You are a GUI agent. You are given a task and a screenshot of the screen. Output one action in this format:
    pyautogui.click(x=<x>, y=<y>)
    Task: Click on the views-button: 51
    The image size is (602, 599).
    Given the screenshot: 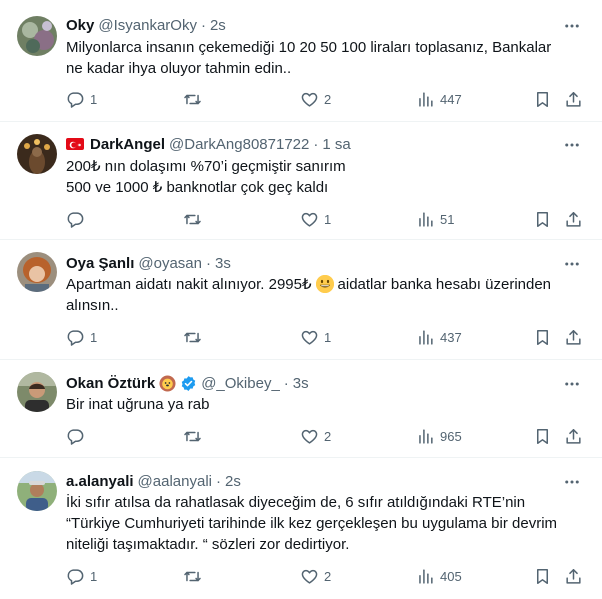 What is the action you would take?
    pyautogui.click(x=435, y=219)
    